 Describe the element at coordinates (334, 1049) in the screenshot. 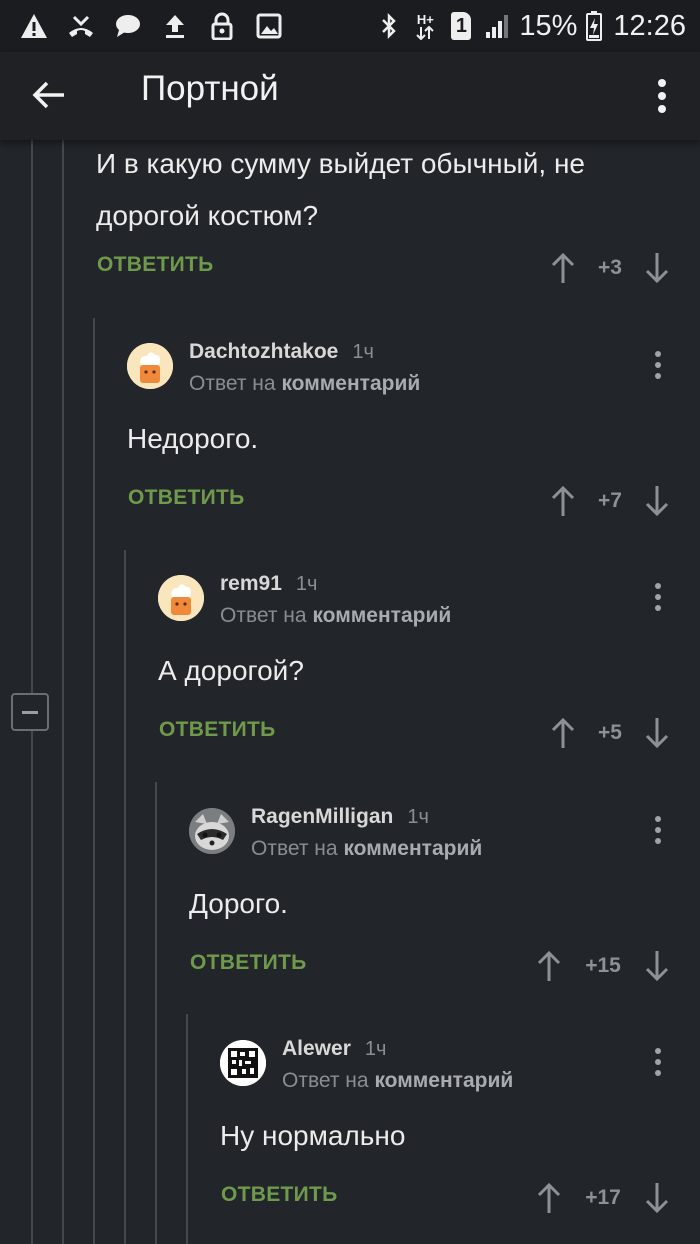

I see `comment-author: Alewer 1ч` at that location.